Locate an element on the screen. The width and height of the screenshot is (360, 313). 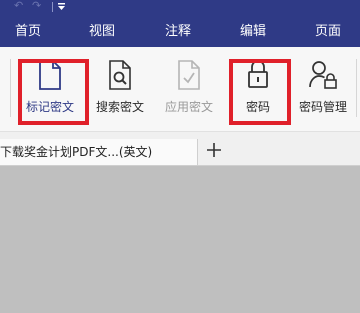
customize-quick-access-icon is located at coordinates (61, 7).